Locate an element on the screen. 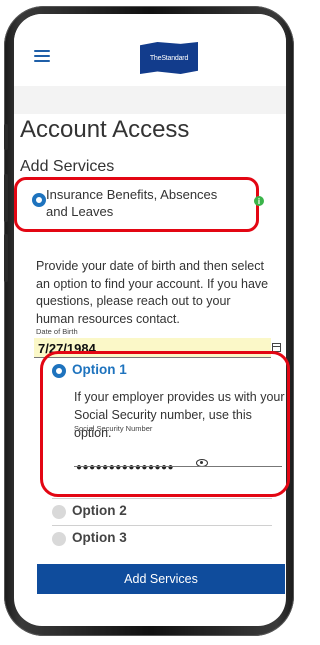  option2-label: Option 2 is located at coordinates (99, 510).